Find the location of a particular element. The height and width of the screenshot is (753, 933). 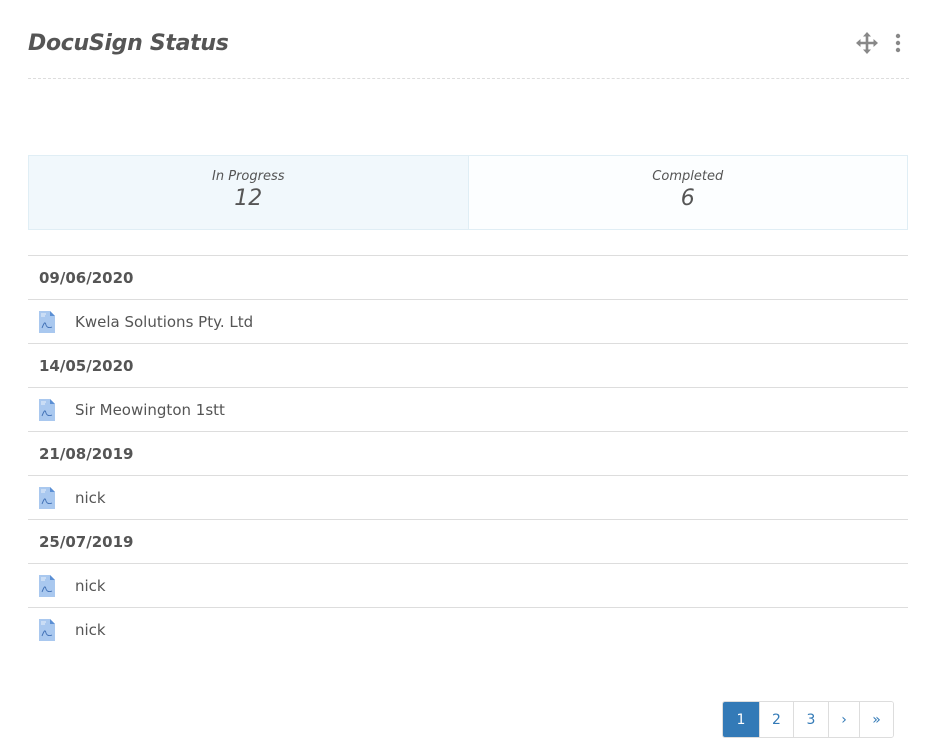

status-summary: In Progress 12 Completed 6 is located at coordinates (468, 192).